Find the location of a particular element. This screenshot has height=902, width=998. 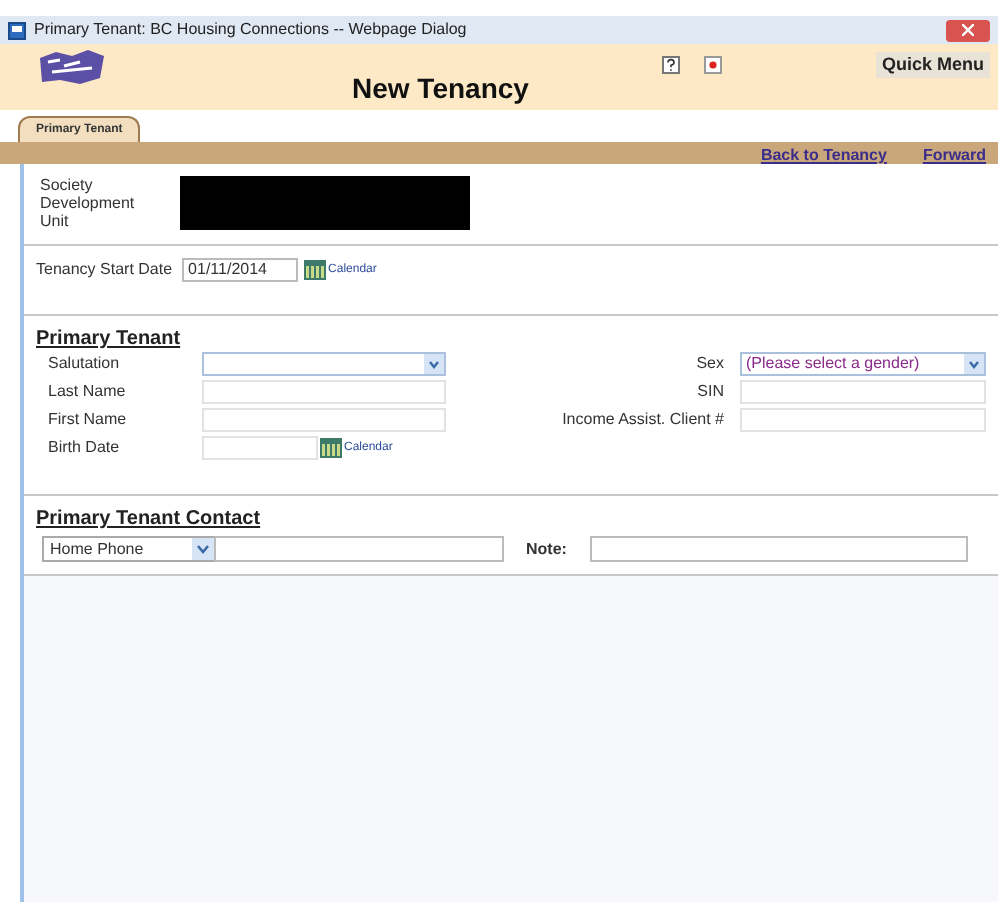

contact-type-dropdown: Home Phone is located at coordinates (129, 549).